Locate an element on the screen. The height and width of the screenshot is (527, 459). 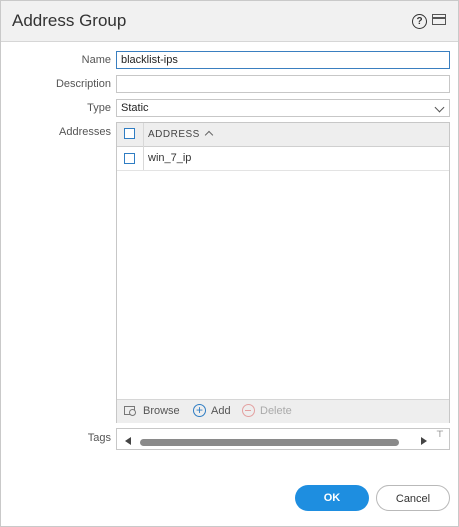
select-all-checkbox is located at coordinates (129, 133).